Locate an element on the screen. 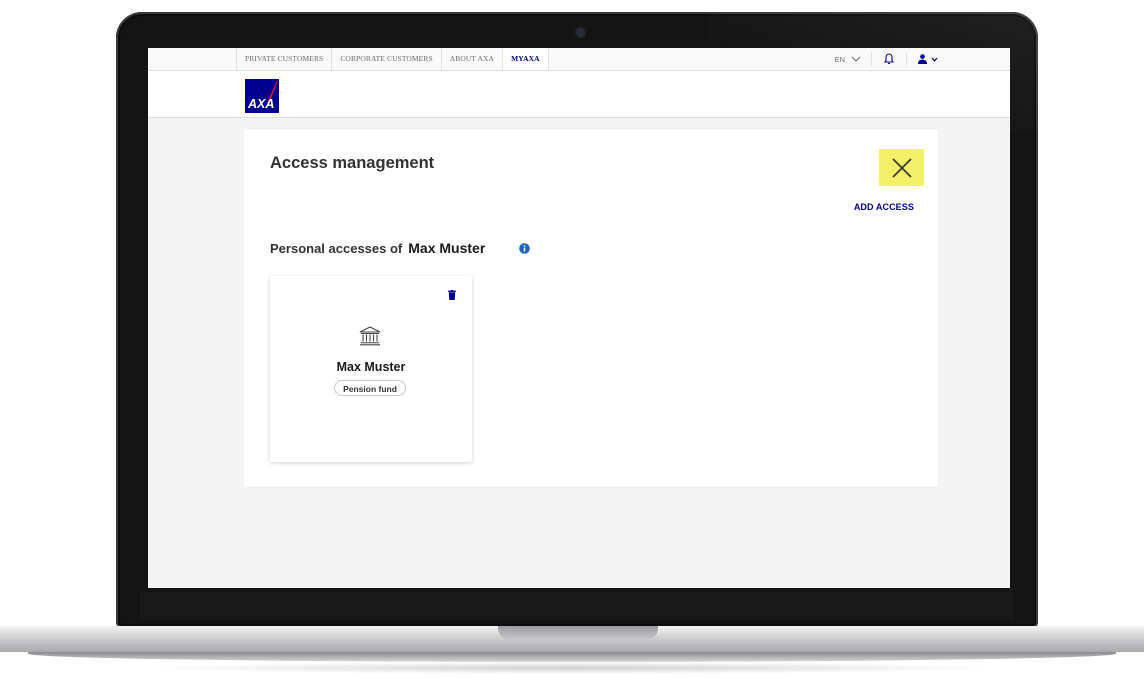 The width and height of the screenshot is (1144, 680). tab-private-customers: PRIVATE CUSTOMERS is located at coordinates (283, 59).